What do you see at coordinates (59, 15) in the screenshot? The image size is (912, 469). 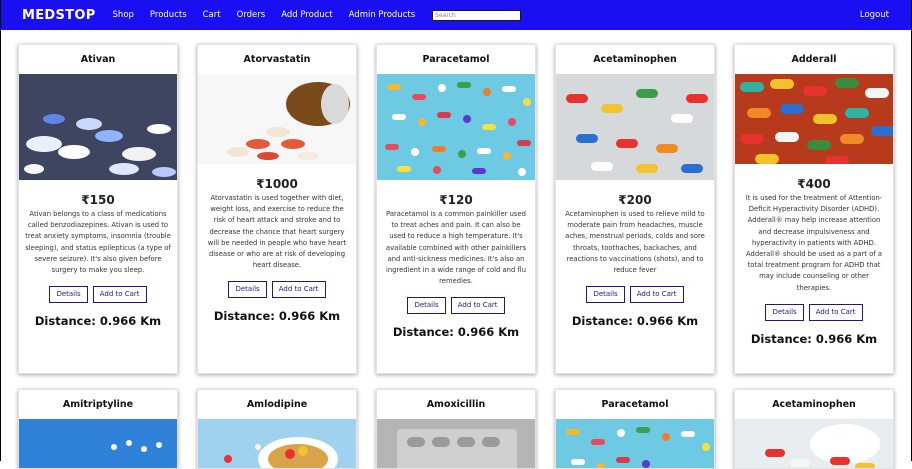 I see `brand-logo: MEDSTOP` at bounding box center [59, 15].